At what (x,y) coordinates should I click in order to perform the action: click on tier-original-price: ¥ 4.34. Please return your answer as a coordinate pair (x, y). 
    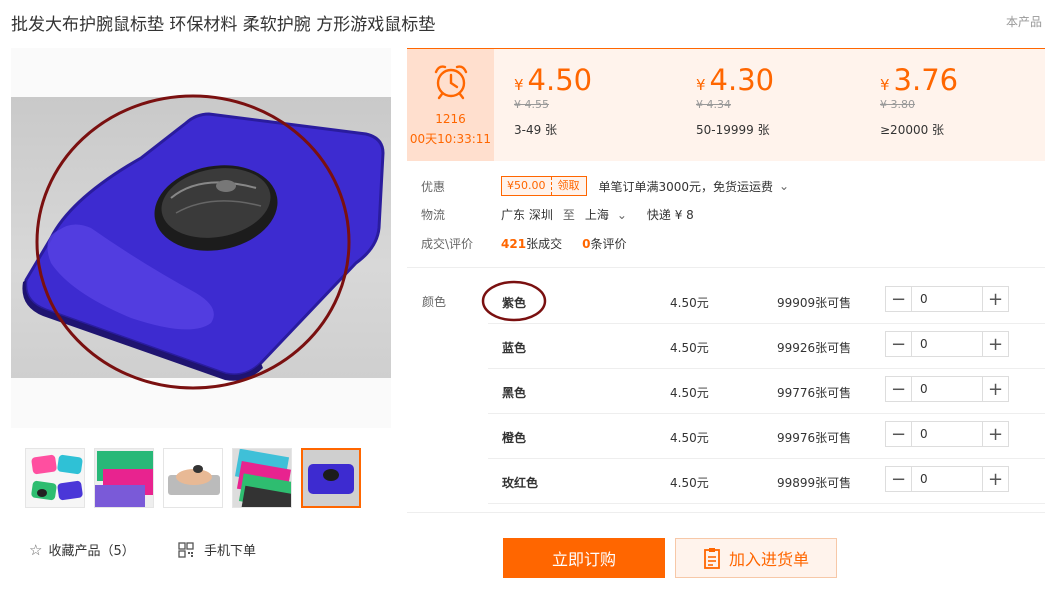
    Looking at the image, I should click on (713, 104).